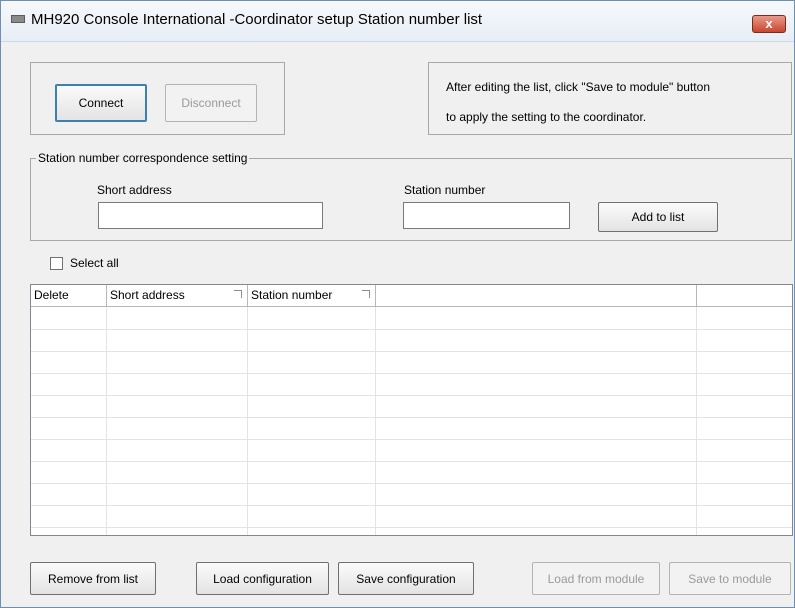  What do you see at coordinates (546, 117) in the screenshot?
I see `info-text-line2: to apply the setting to the coordinator.` at bounding box center [546, 117].